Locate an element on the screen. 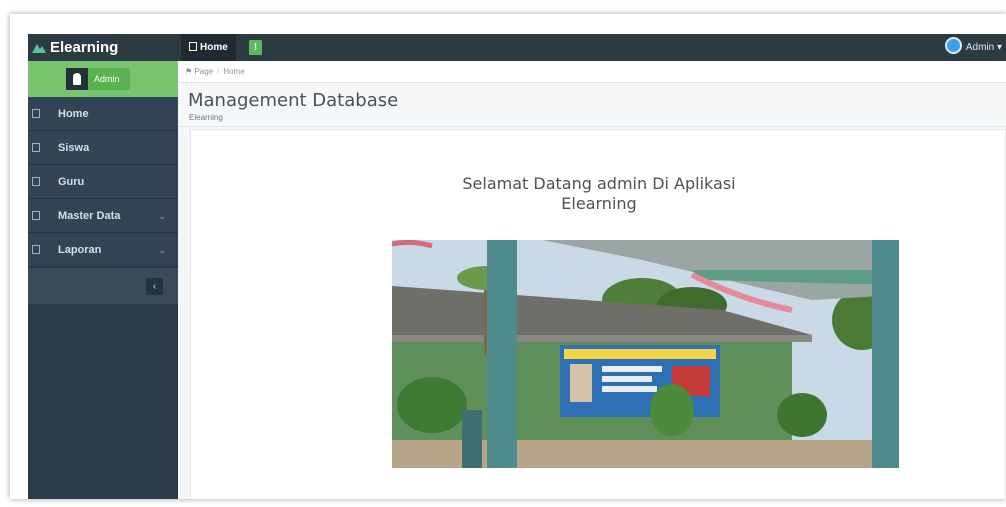  sidebar-item-master-data: Master Data ⌄ is located at coordinates (103, 216).